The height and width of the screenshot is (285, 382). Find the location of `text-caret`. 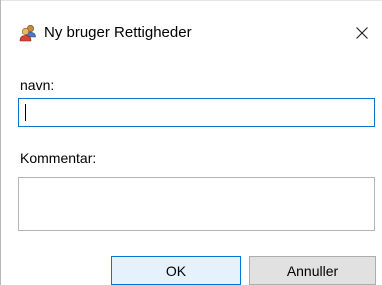

text-caret is located at coordinates (25, 112).